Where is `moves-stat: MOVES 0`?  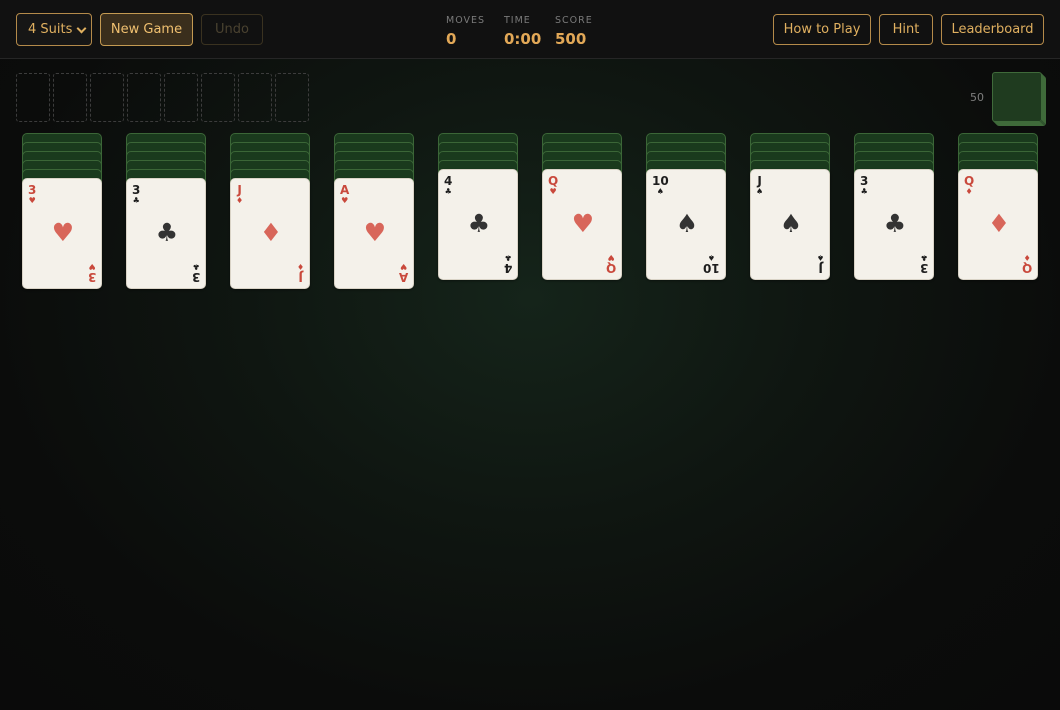 moves-stat: MOVES 0 is located at coordinates (465, 31).